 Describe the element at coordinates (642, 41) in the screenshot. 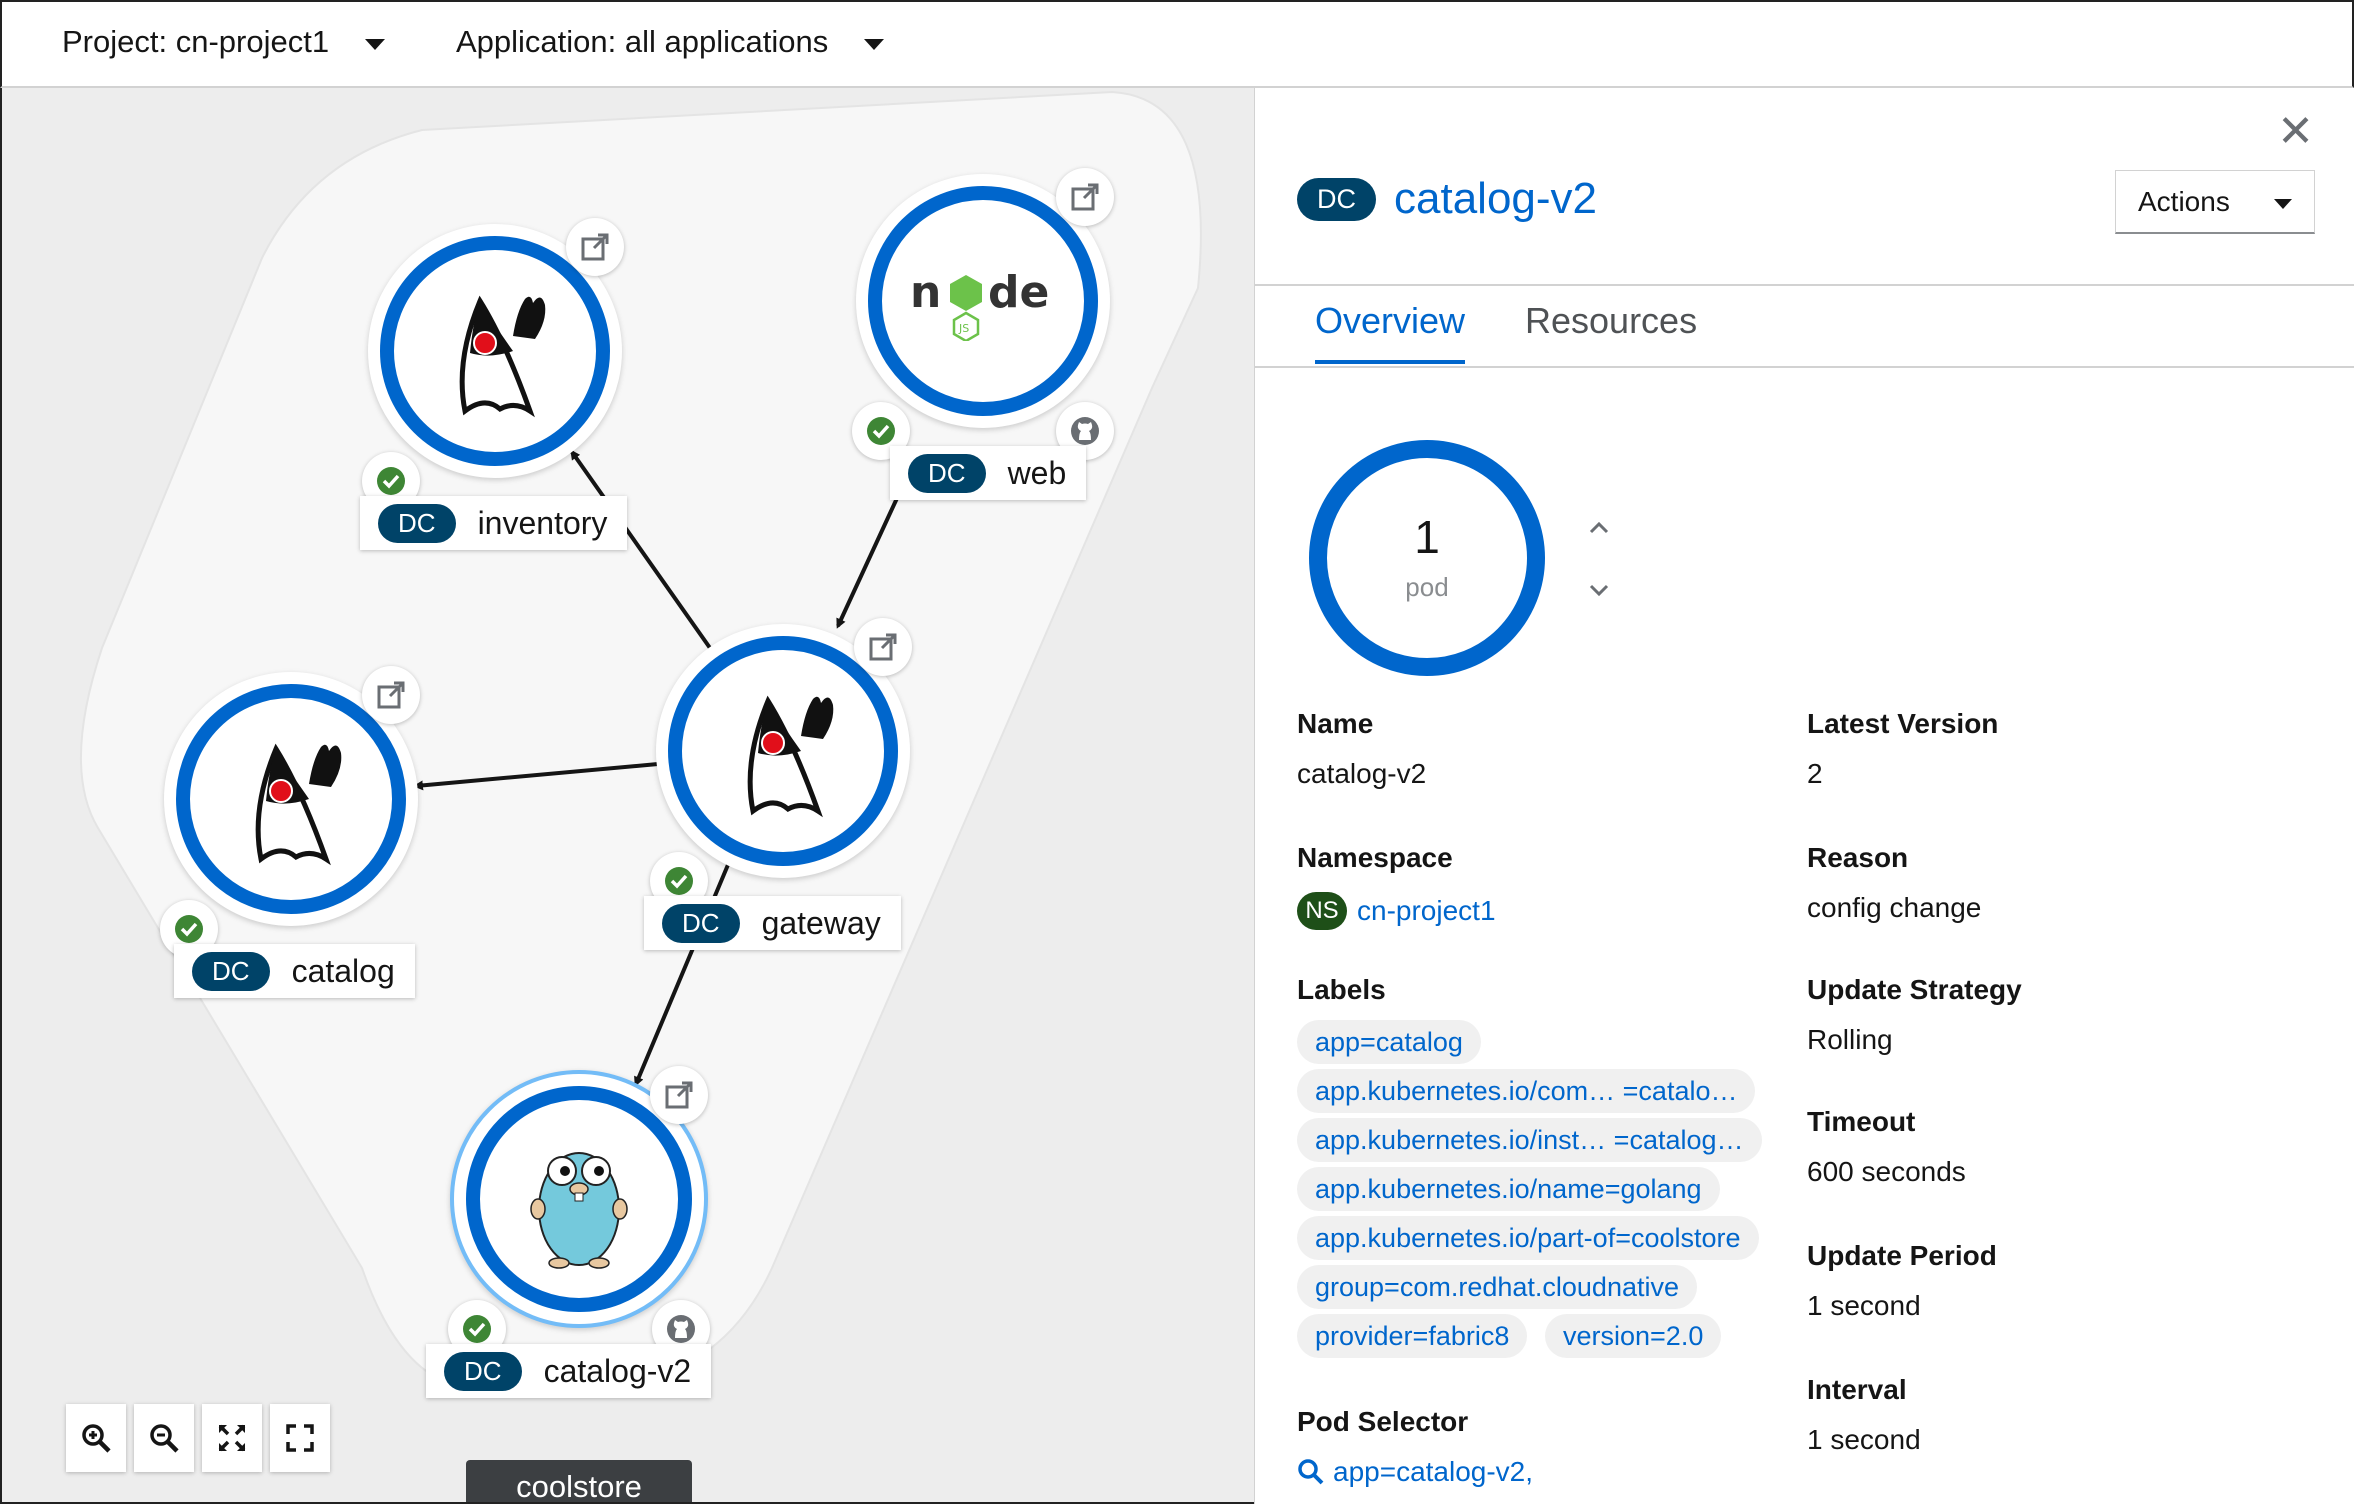

I see `application-selector-label: Application: all applications` at that location.